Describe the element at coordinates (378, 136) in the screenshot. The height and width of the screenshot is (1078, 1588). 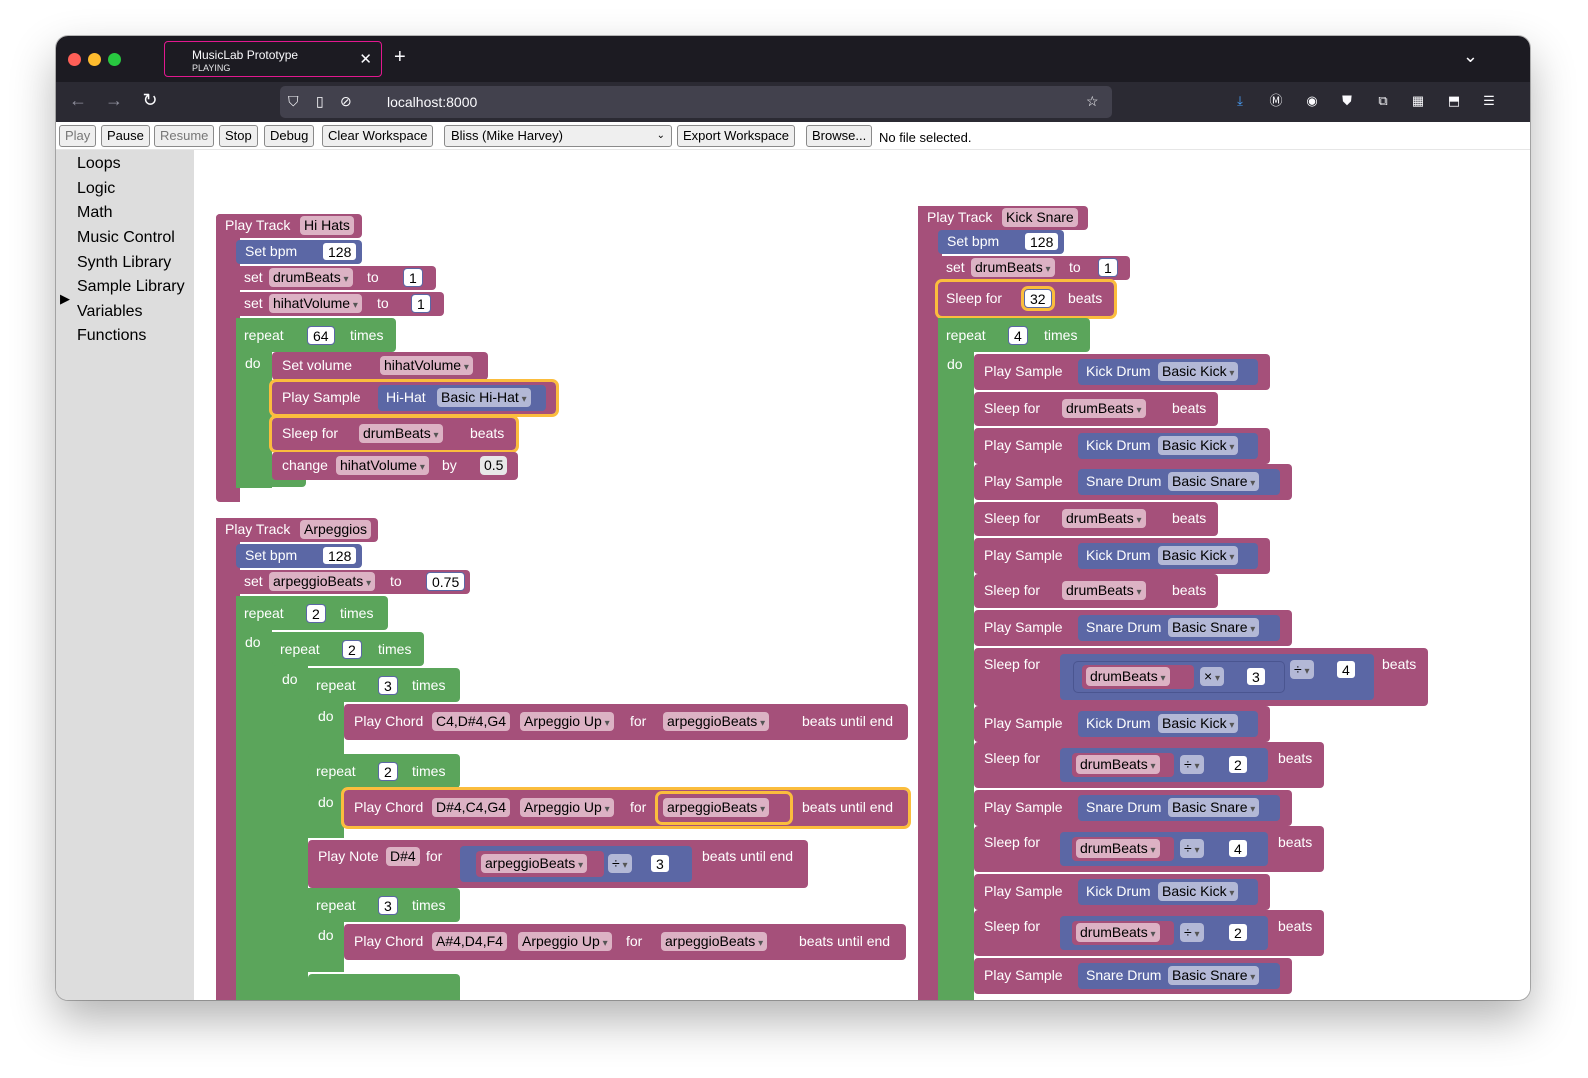
I see `clear-workspace-button: Clear Workspace` at that location.